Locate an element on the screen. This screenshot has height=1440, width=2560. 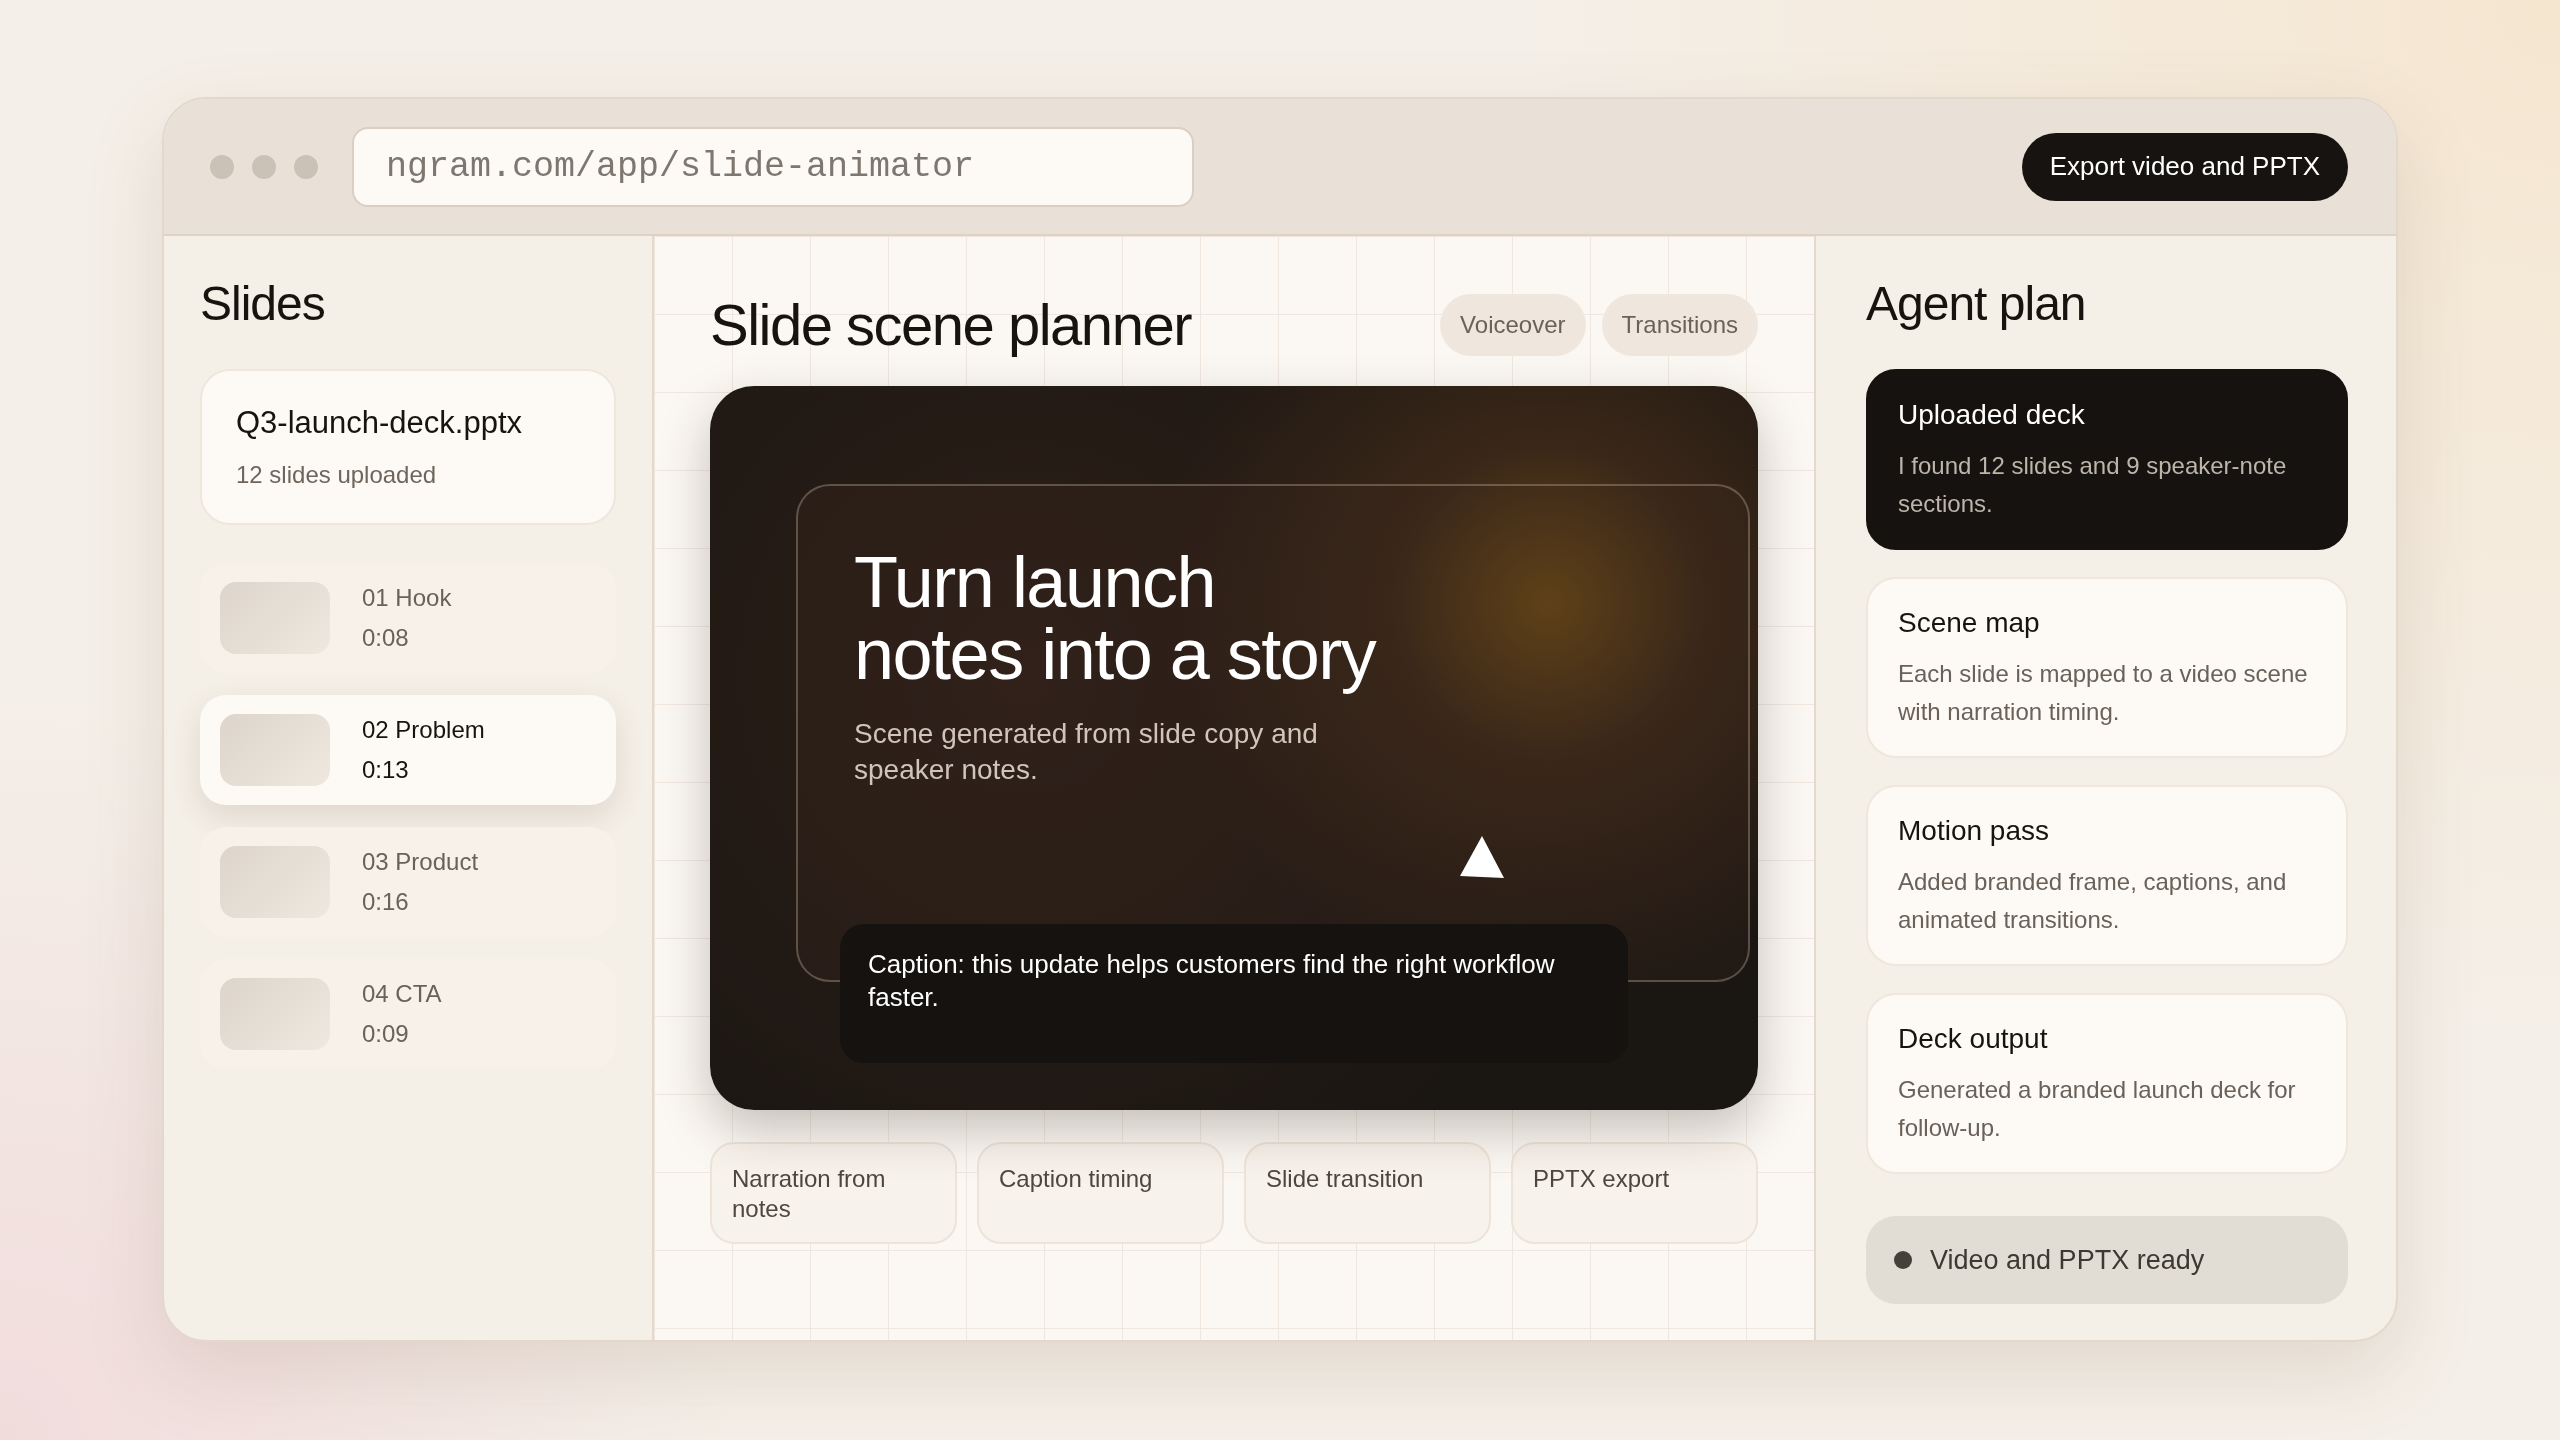
caption-text: Caption: this update helps customers find the right workflow faster. is located at coordinates (1234, 993).